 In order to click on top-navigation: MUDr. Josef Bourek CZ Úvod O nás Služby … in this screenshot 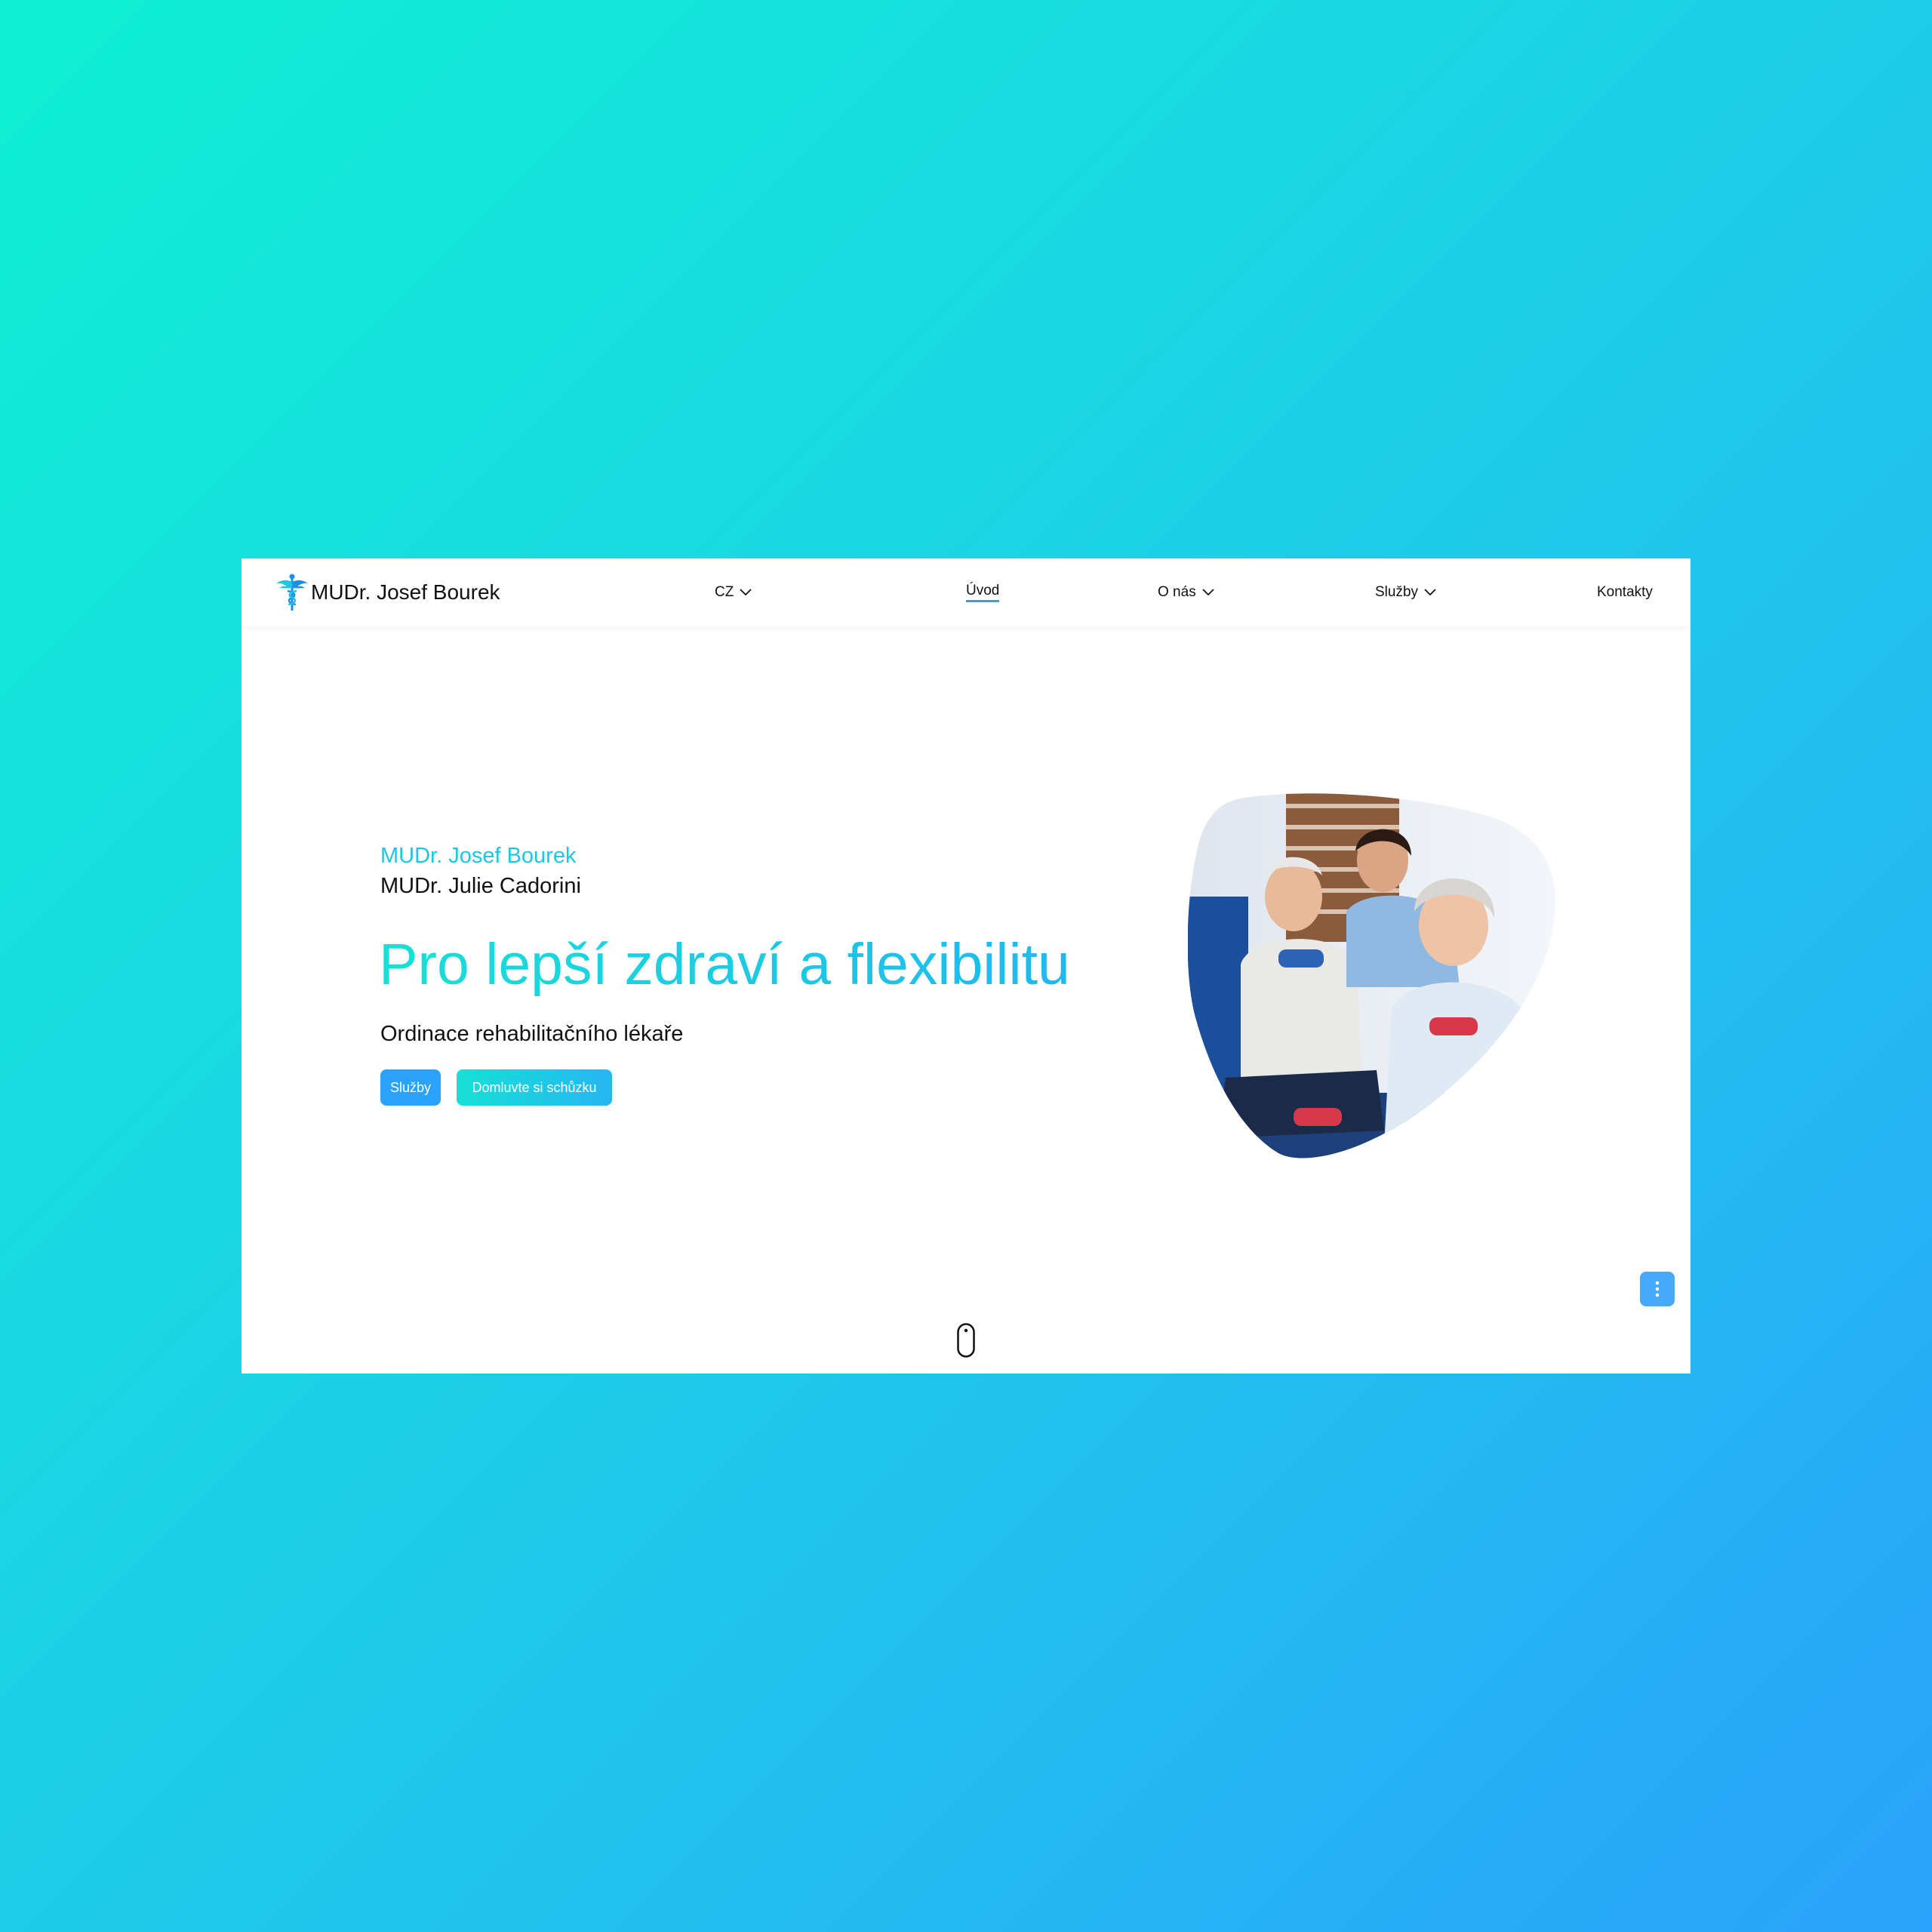, I will do `click(966, 592)`.